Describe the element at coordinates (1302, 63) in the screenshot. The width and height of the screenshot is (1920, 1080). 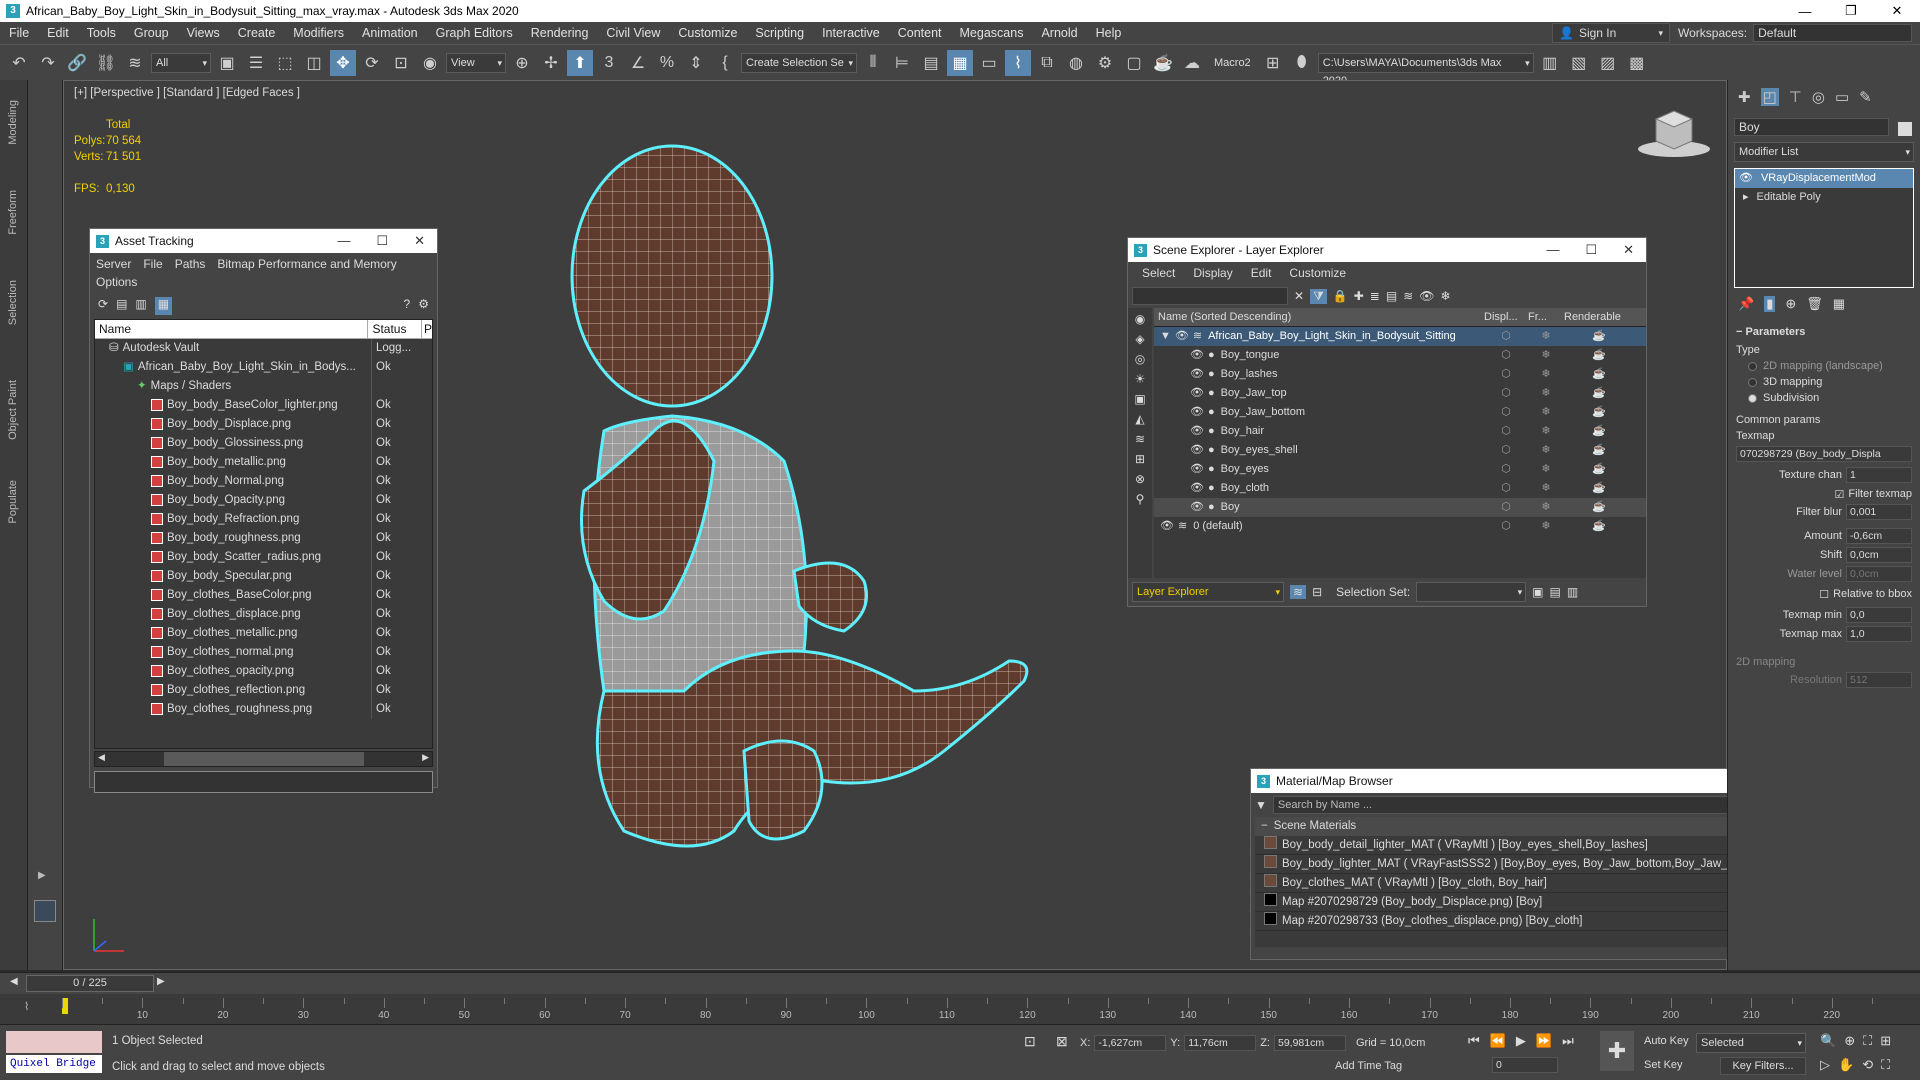
I see `shape-icon: ⬮` at that location.